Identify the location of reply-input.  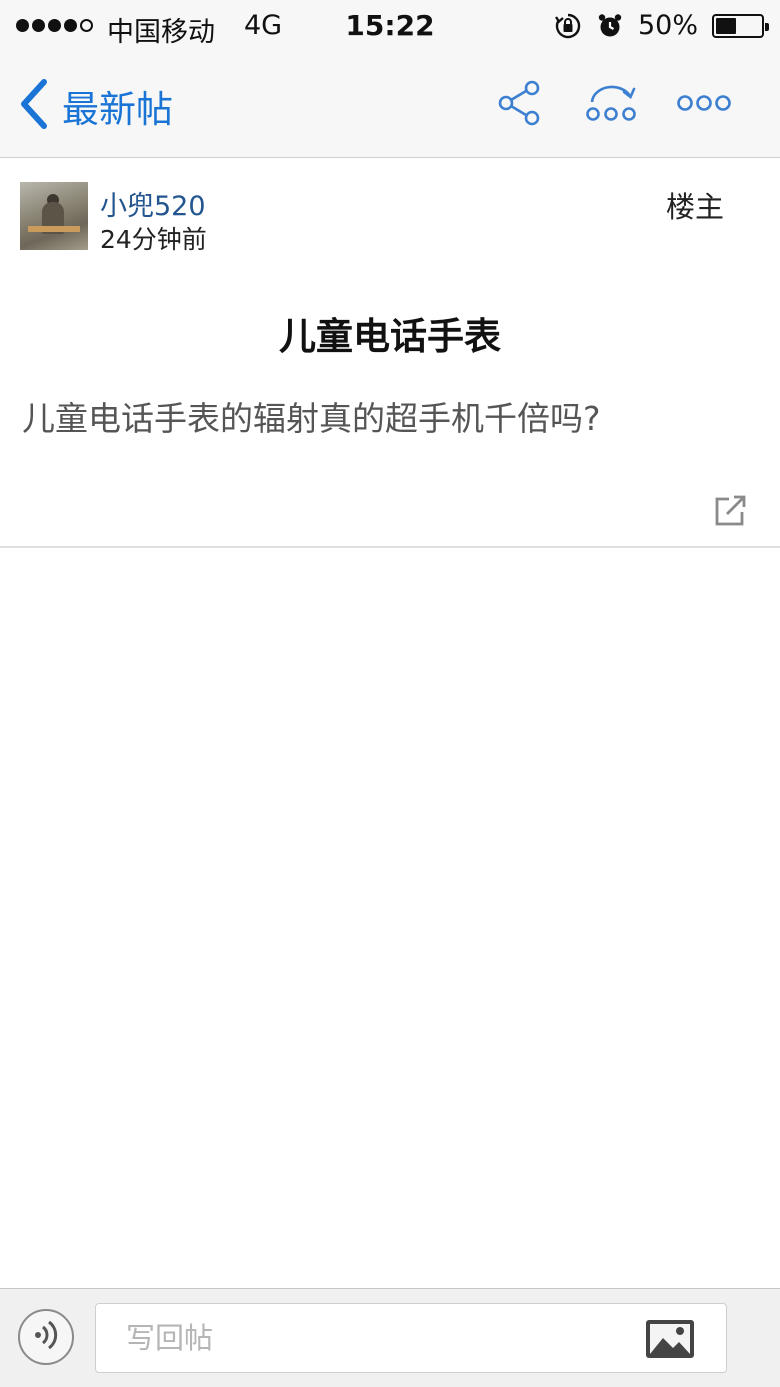
(376, 1338).